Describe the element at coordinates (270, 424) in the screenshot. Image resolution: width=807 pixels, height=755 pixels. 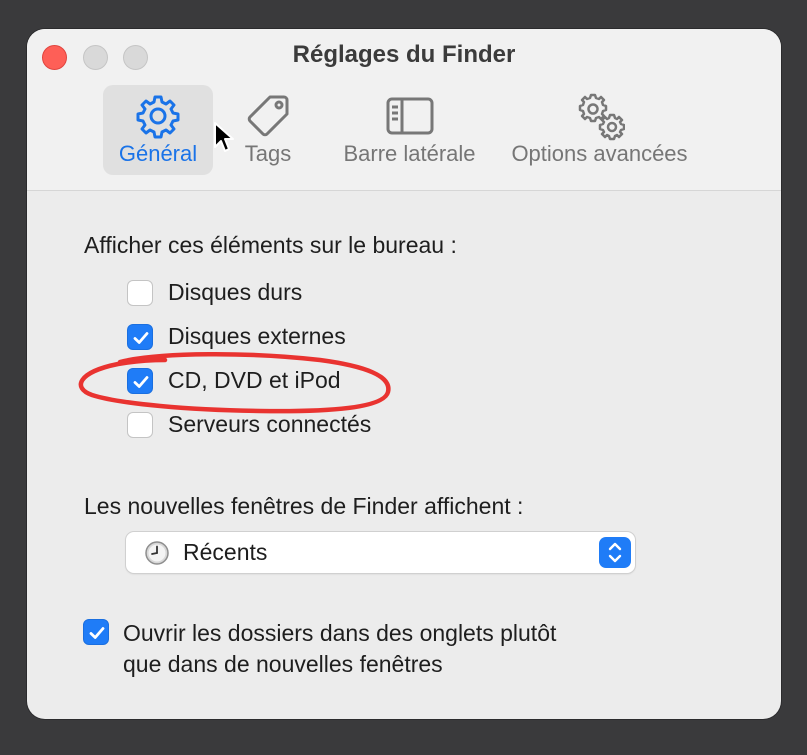
I see `connected-servers-label: Serveurs connectés` at that location.